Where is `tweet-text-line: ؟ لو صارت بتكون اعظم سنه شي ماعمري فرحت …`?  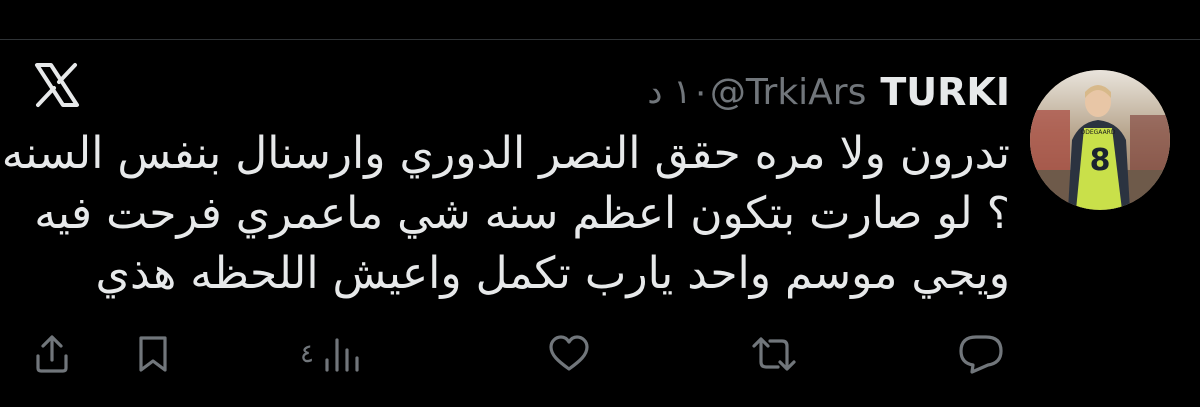
tweet-text-line: ؟ لو صارت بتكون اعظم سنه شي ماعمري فرحت … is located at coordinates (522, 213).